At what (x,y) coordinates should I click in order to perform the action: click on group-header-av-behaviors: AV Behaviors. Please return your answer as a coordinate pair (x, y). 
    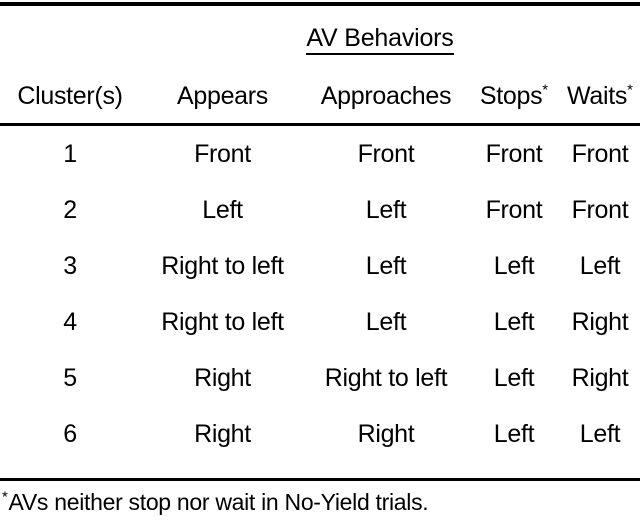
    Looking at the image, I should click on (380, 39).